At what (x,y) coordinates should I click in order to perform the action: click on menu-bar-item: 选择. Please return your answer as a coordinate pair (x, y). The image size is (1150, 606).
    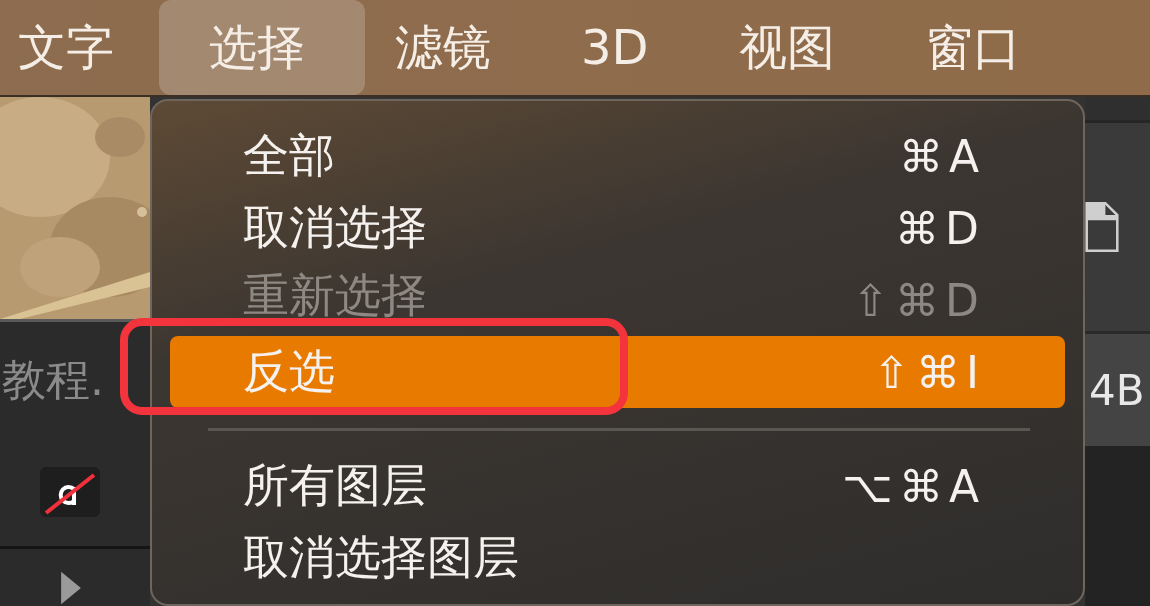
    Looking at the image, I should click on (262, 47).